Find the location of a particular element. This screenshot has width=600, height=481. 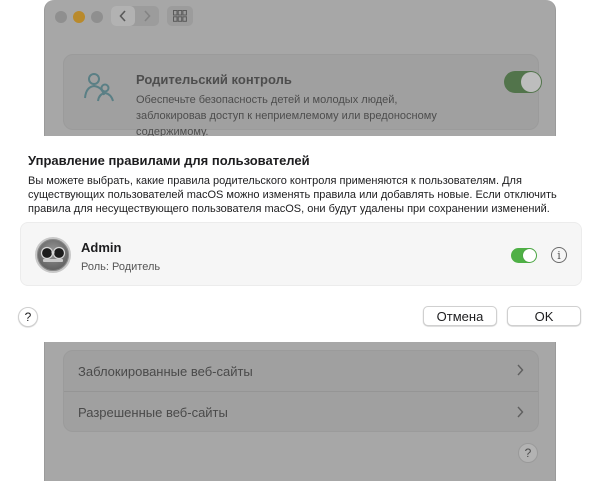

close-window-button is located at coordinates (61, 17).